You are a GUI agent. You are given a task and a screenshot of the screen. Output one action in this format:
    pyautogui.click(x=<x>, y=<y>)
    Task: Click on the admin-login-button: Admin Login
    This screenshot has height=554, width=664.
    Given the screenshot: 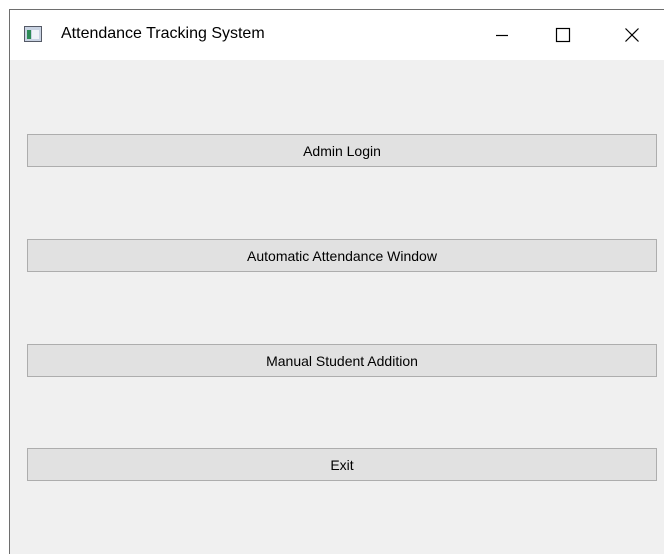 What is the action you would take?
    pyautogui.click(x=342, y=150)
    